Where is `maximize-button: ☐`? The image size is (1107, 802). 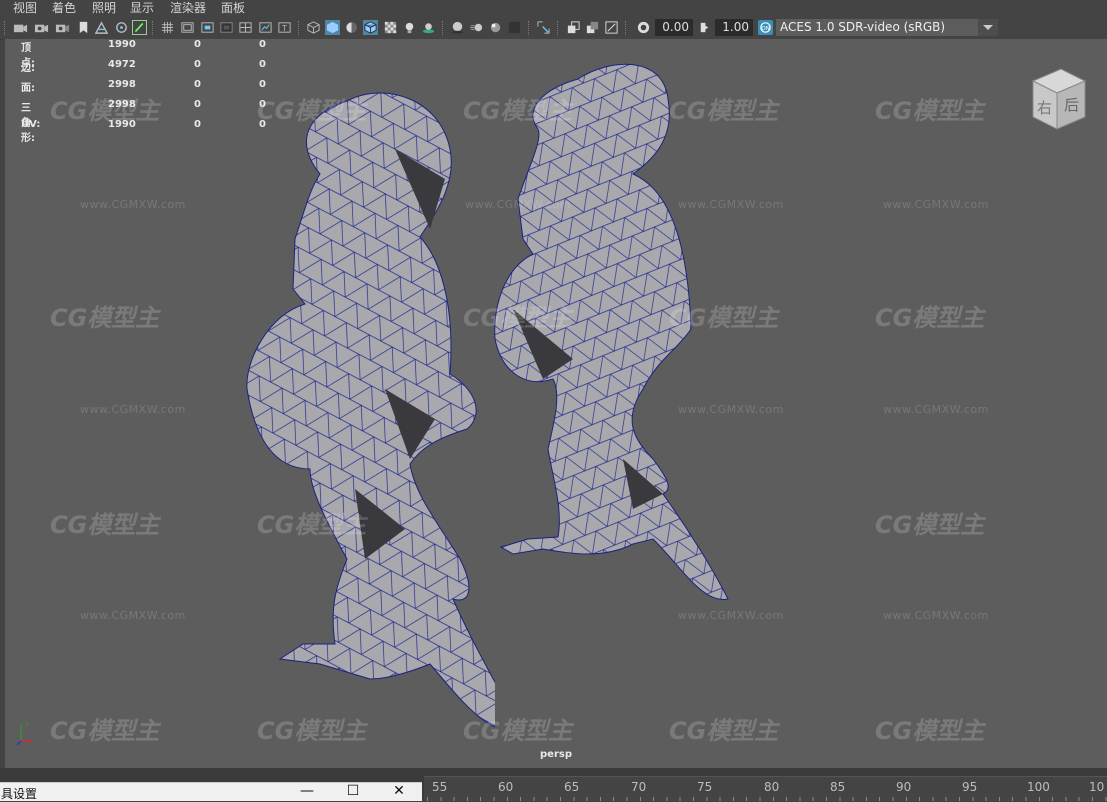
maximize-button: ☐ is located at coordinates (353, 792).